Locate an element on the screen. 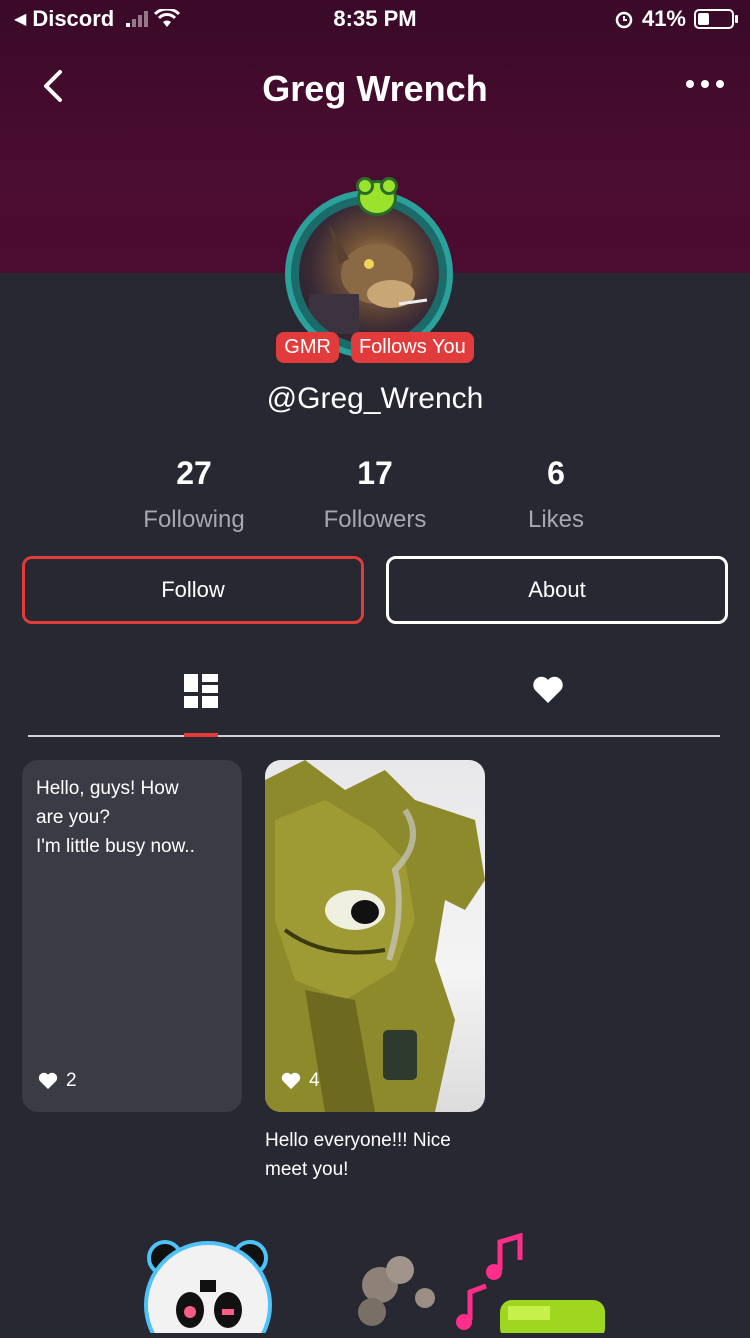  page-title: Greg Wrench is located at coordinates (375, 88).